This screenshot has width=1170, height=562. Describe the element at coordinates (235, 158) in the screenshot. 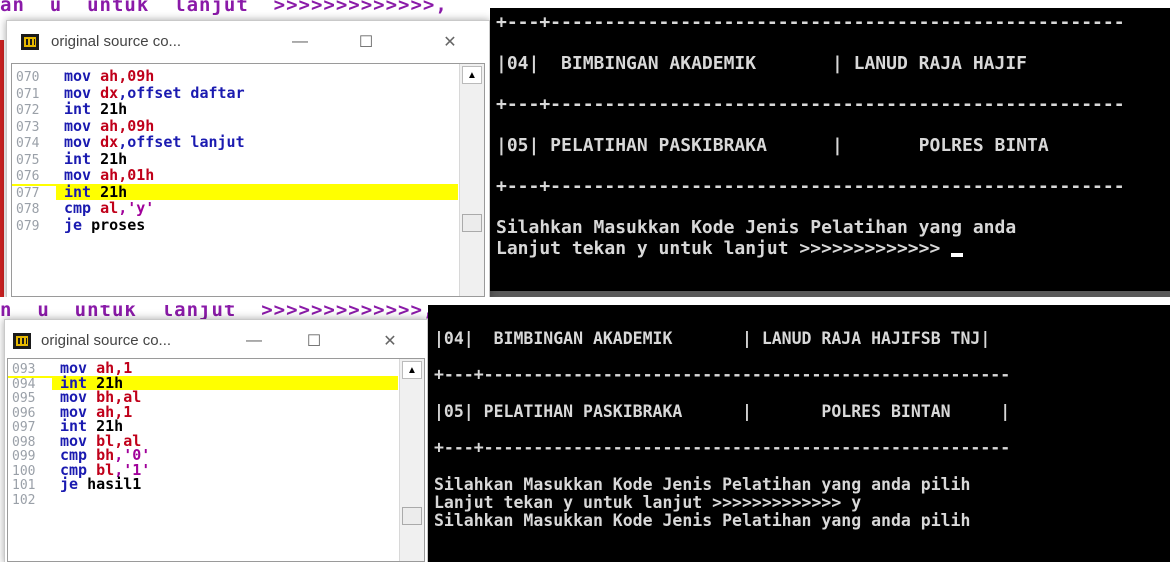

I see `code-line: 075 int 21h` at that location.